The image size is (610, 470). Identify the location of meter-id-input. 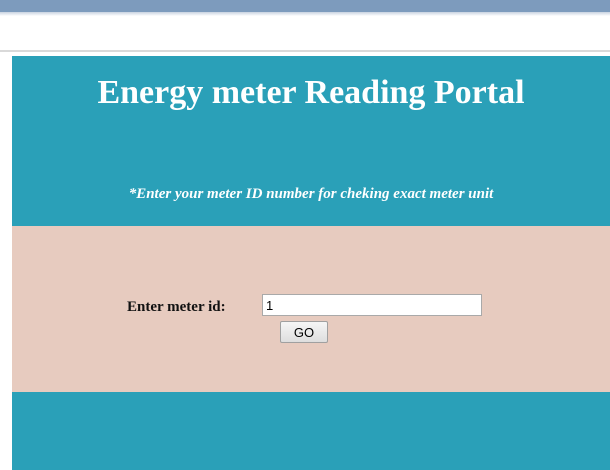
(372, 305).